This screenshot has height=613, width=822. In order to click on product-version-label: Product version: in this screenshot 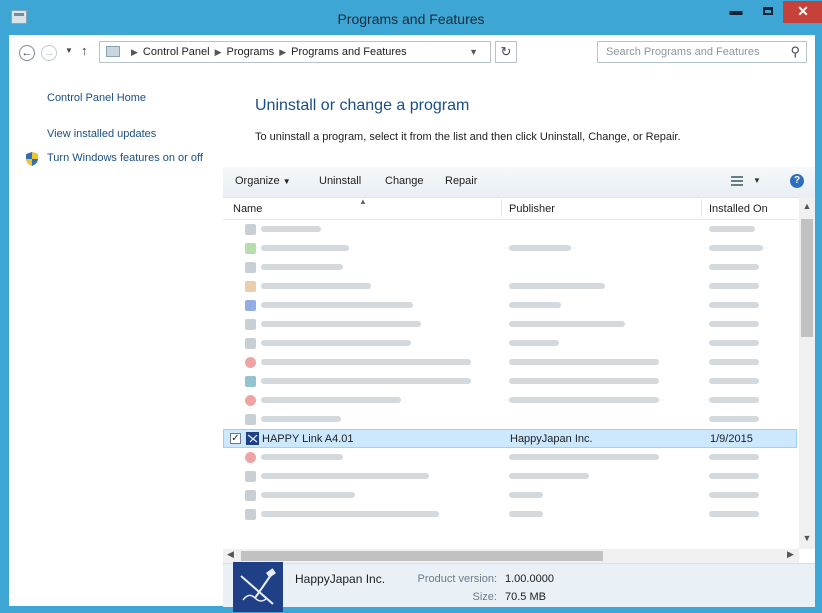, I will do `click(457, 579)`.